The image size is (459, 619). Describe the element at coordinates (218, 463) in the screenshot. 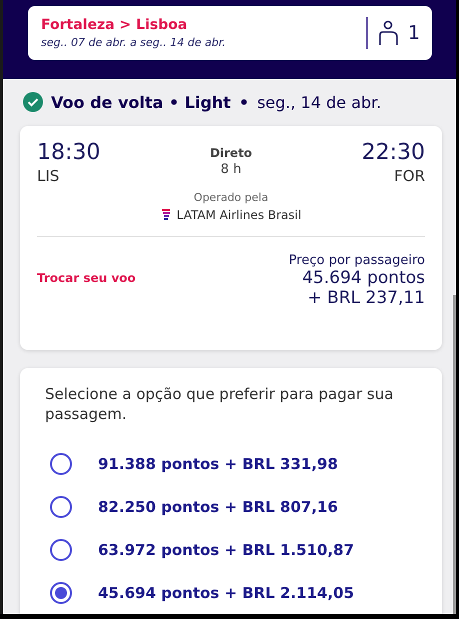

I see `payment-option-label: 91.388 pontos + BRL 331,98` at that location.